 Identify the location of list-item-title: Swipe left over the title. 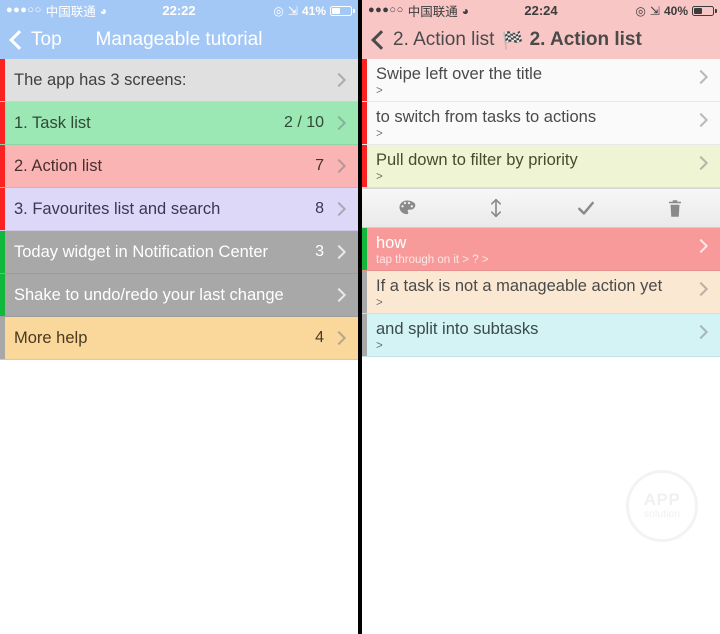
(459, 74).